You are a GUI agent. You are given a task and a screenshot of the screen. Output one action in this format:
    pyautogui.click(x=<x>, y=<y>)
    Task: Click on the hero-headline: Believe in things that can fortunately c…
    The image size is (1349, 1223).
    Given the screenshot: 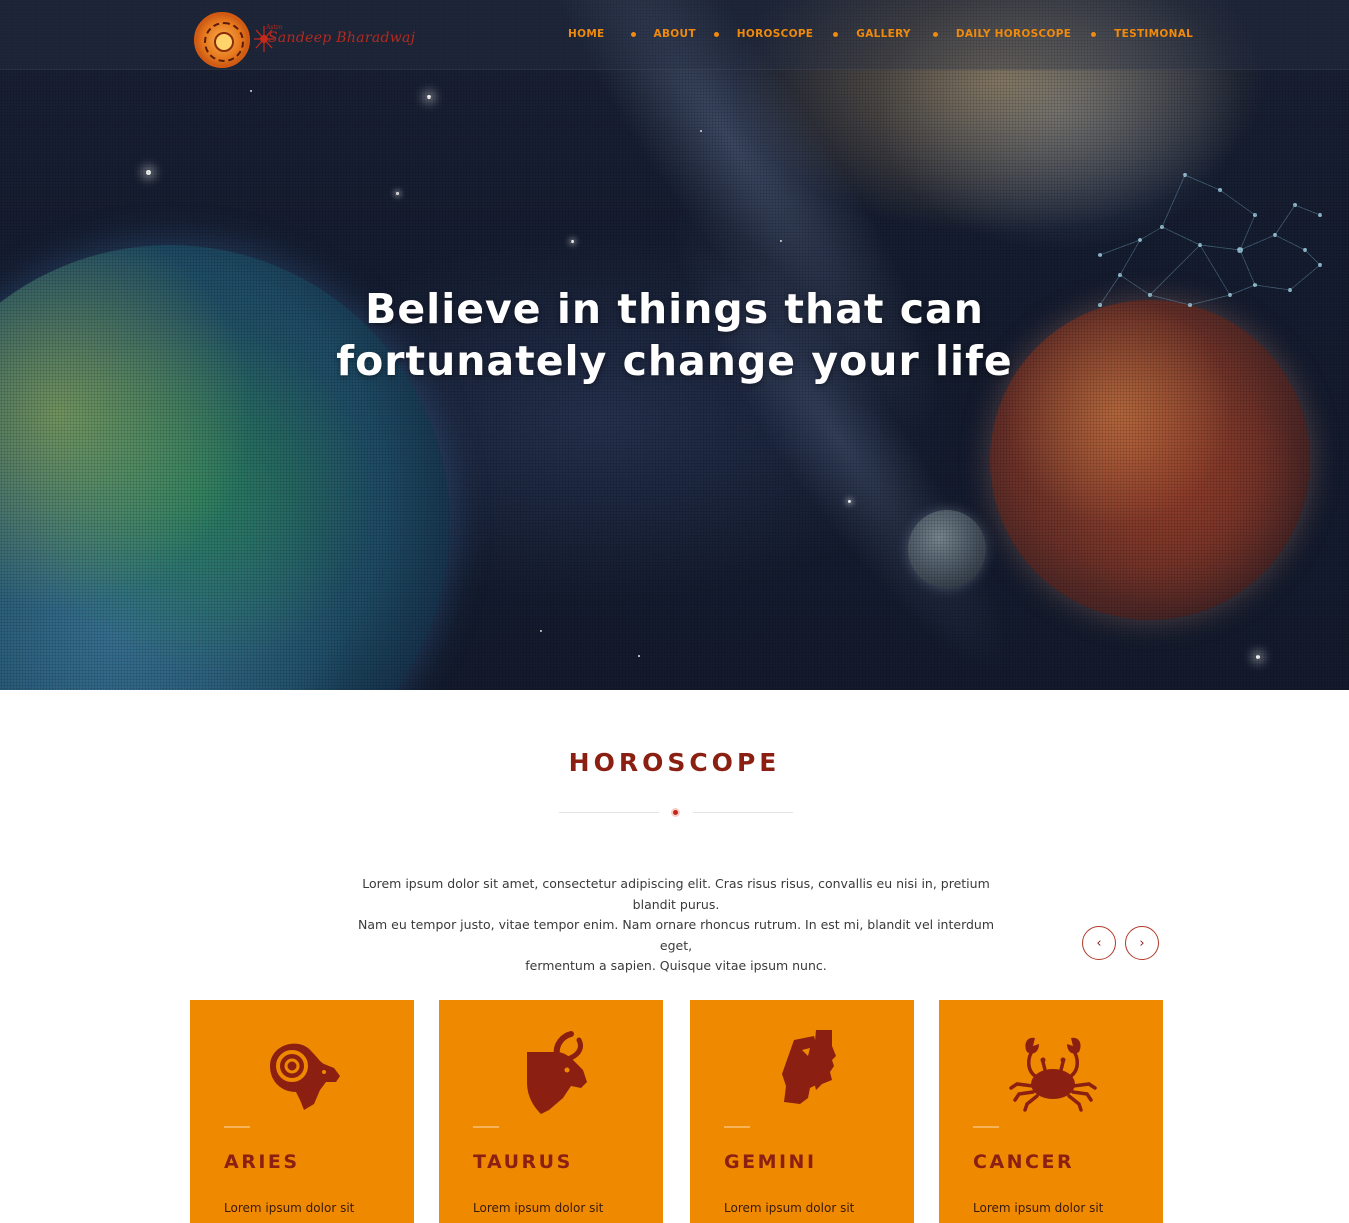 What is the action you would take?
    pyautogui.click(x=674, y=335)
    